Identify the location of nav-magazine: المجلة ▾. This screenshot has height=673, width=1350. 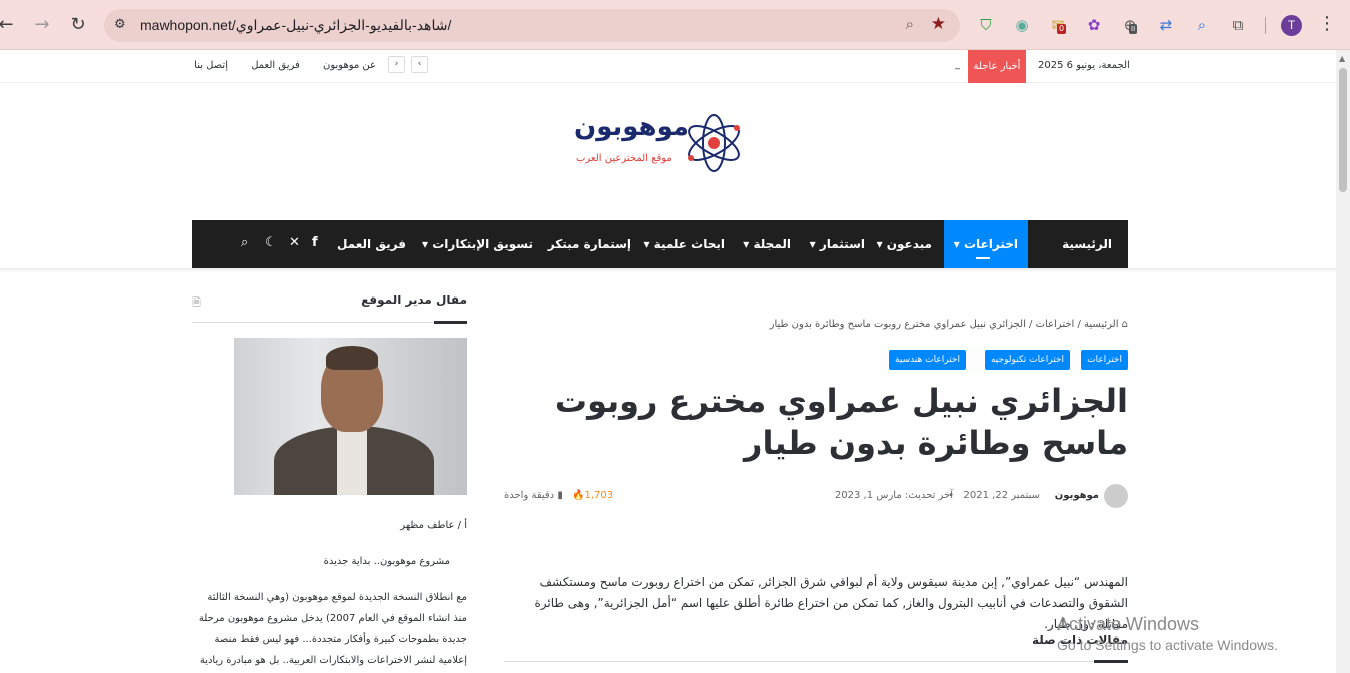
(767, 244).